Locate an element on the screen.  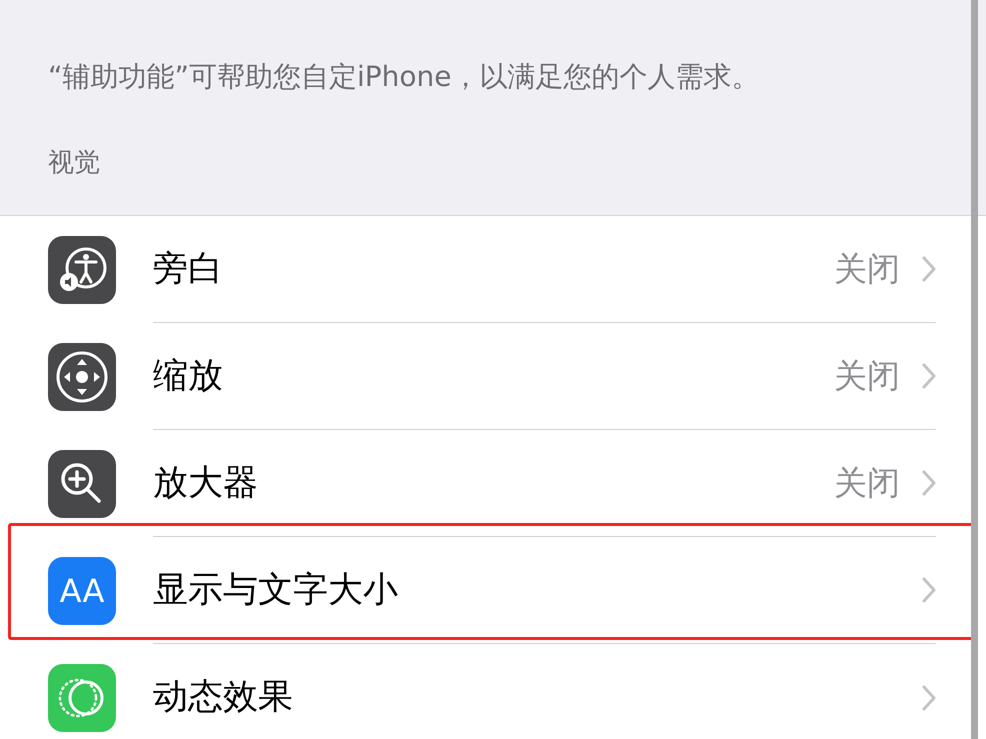
motion-icon is located at coordinates (82, 698).